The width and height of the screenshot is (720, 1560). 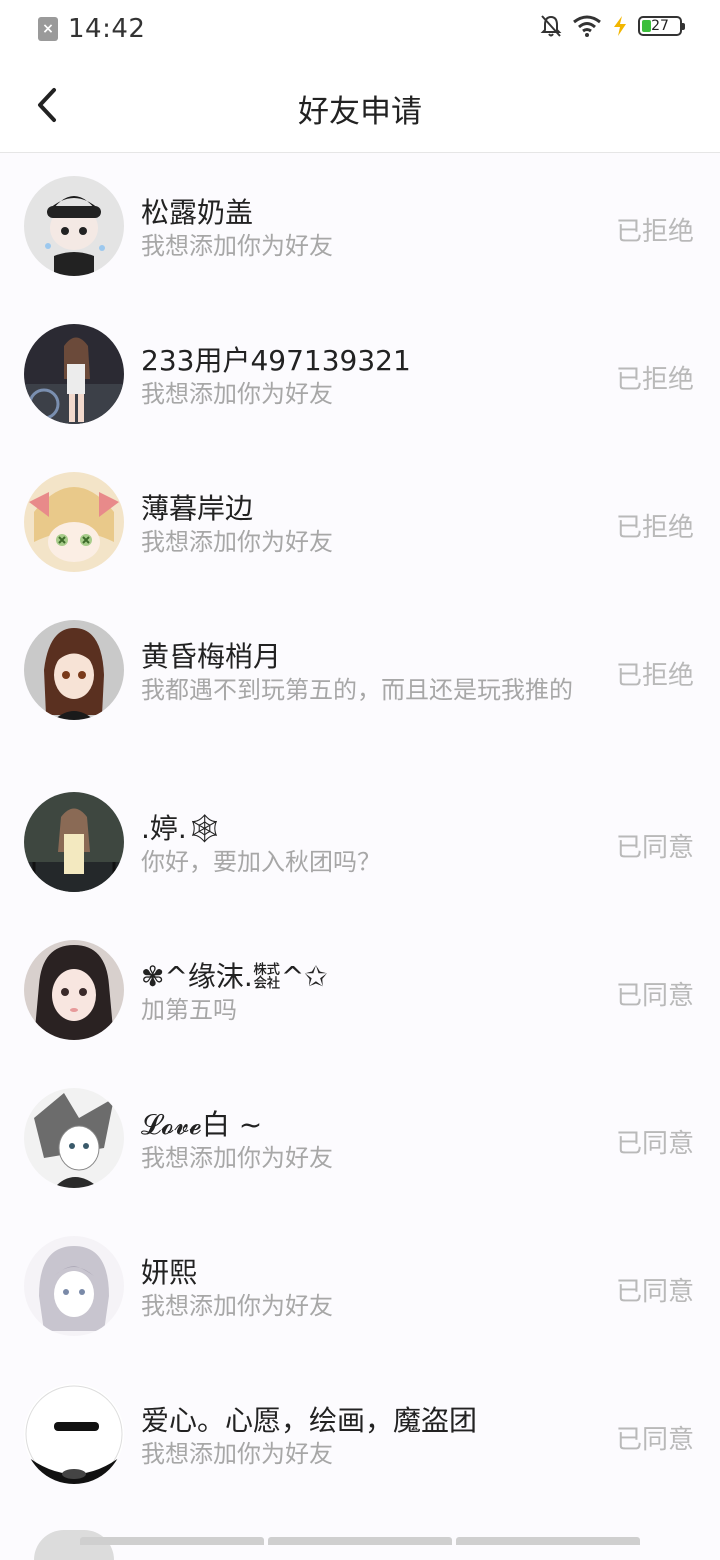 I want to click on request-row: ✾^缘沫.㍿^✩ 加第五吗 已同意, so click(x=360, y=991).